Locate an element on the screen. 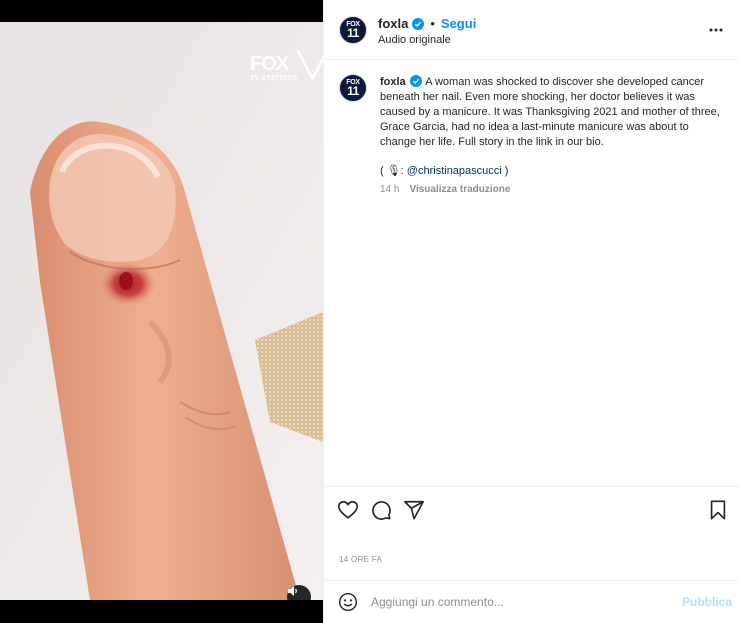  comment-bar: Pubblica is located at coordinates (532, 601).